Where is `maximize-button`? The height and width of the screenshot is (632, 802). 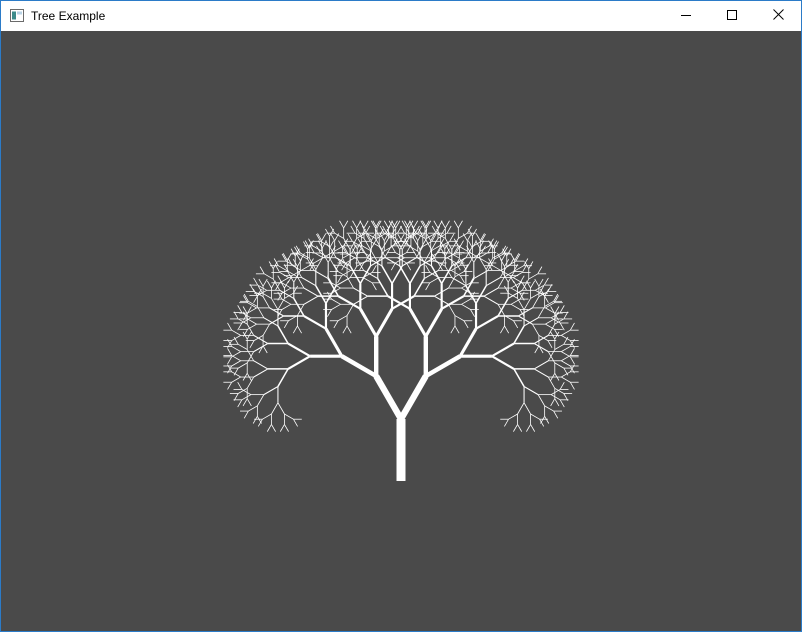
maximize-button is located at coordinates (732, 16).